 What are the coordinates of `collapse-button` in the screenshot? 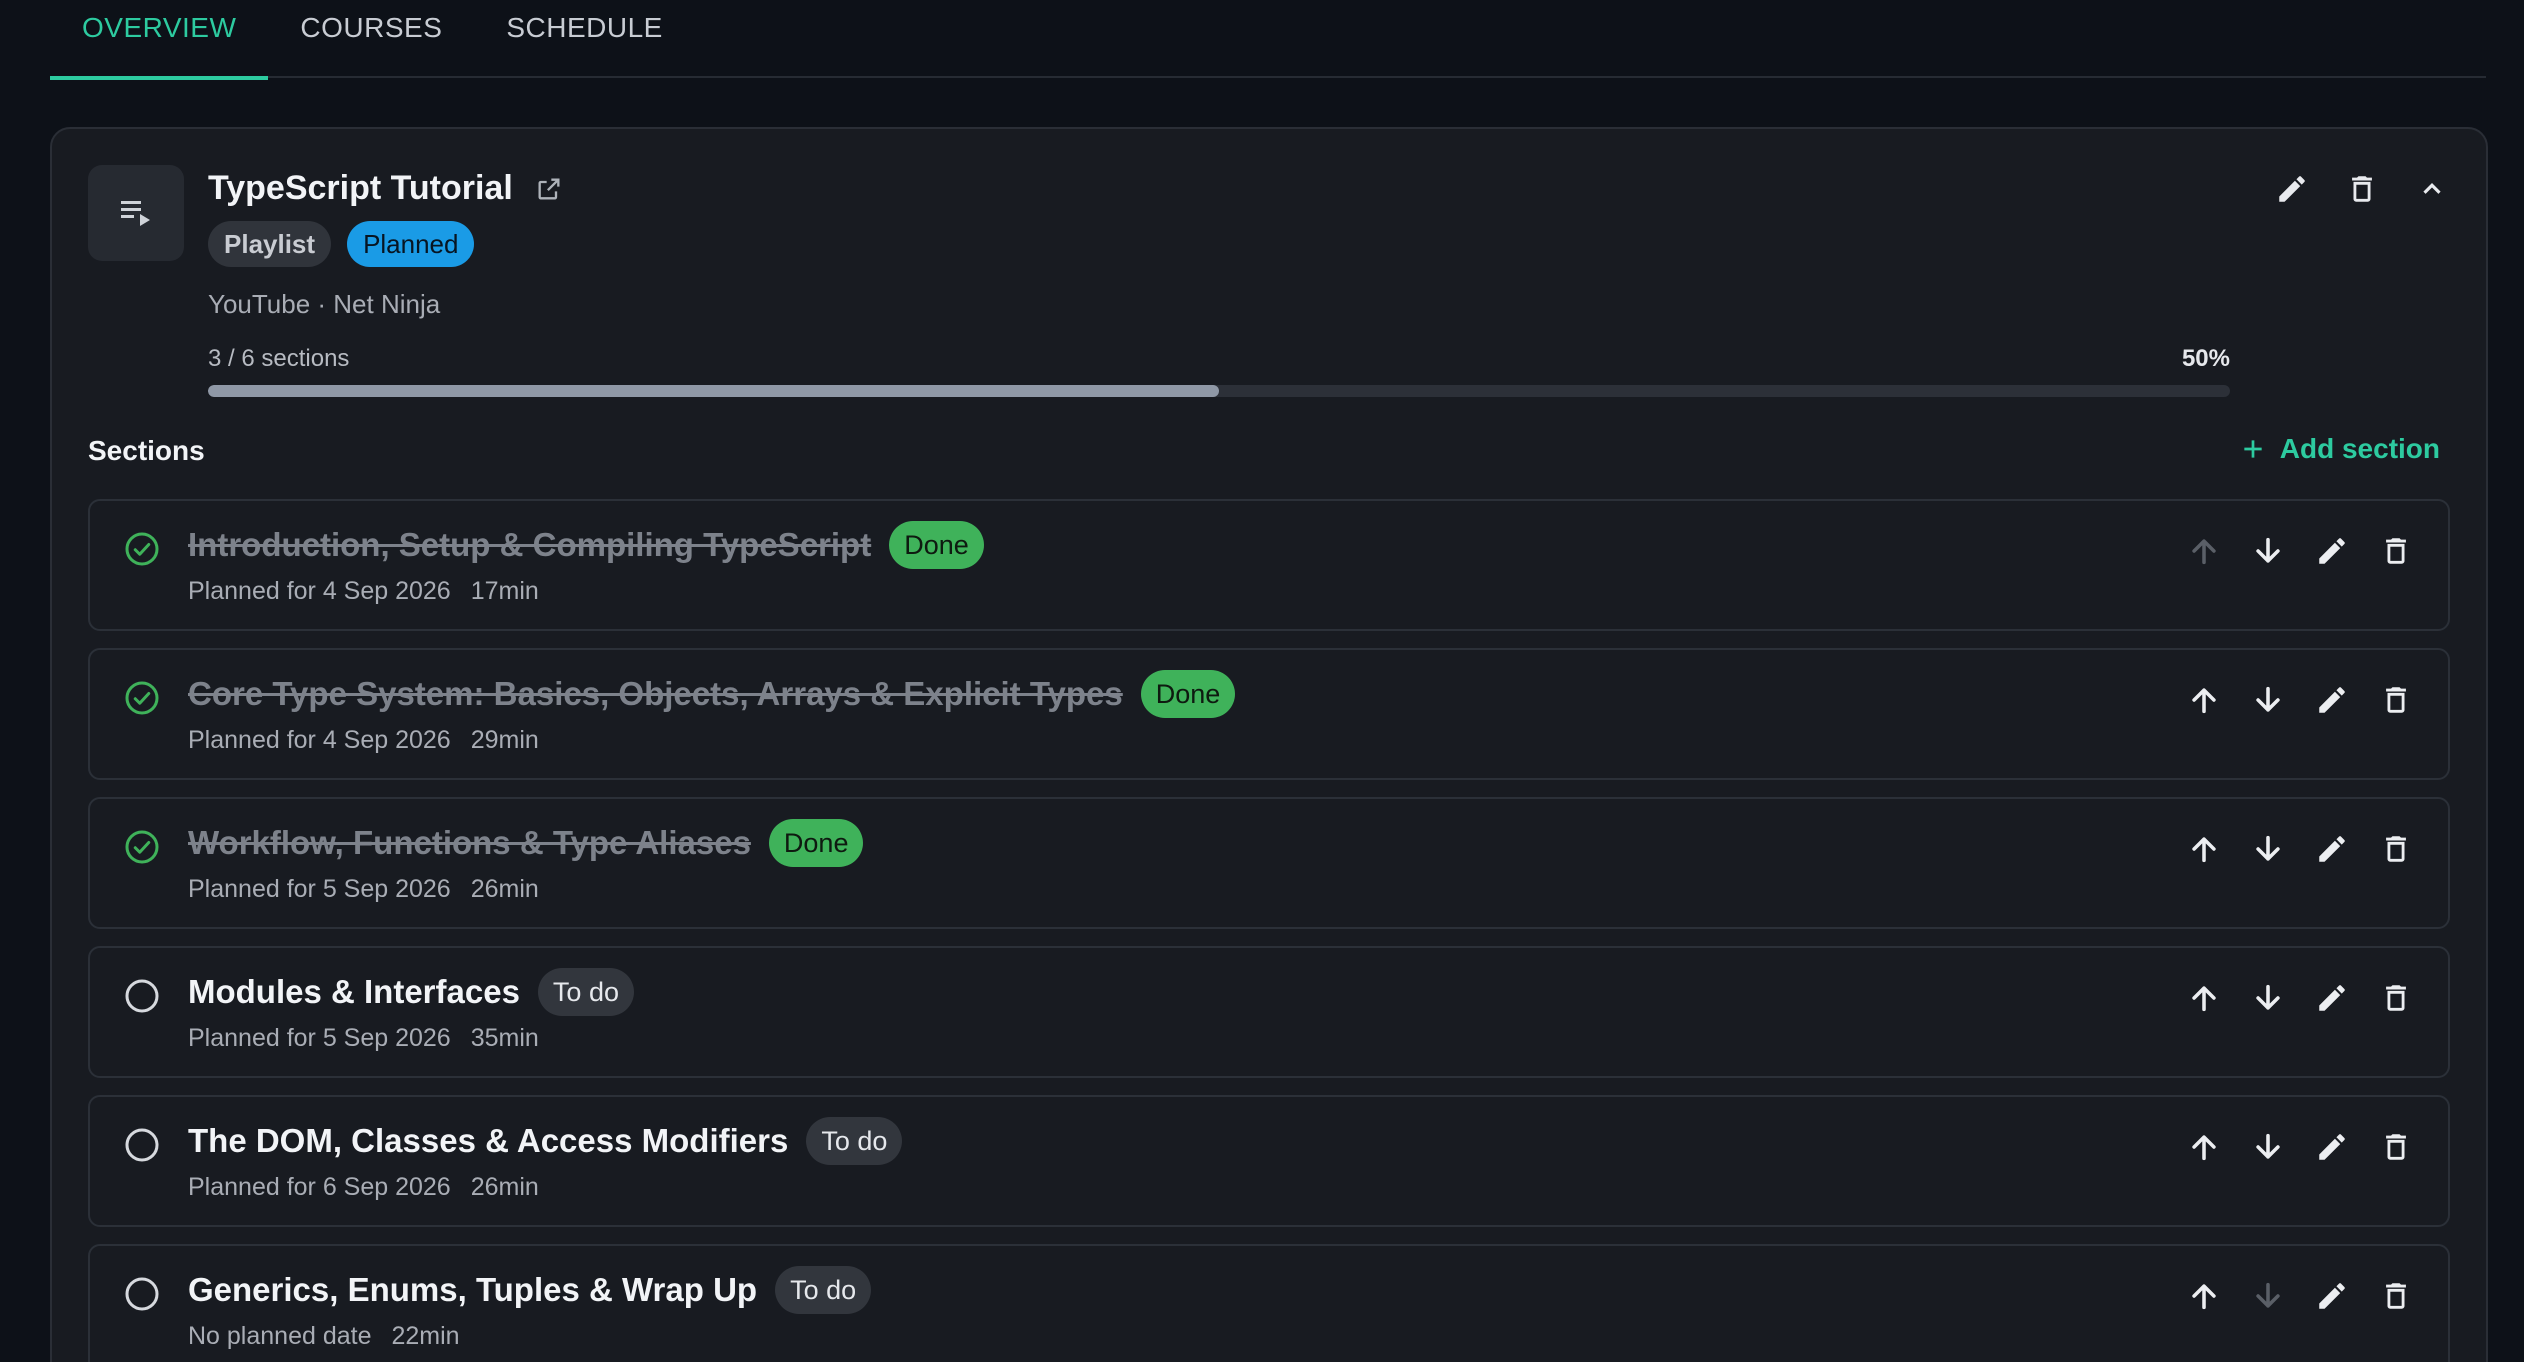 It's located at (2432, 189).